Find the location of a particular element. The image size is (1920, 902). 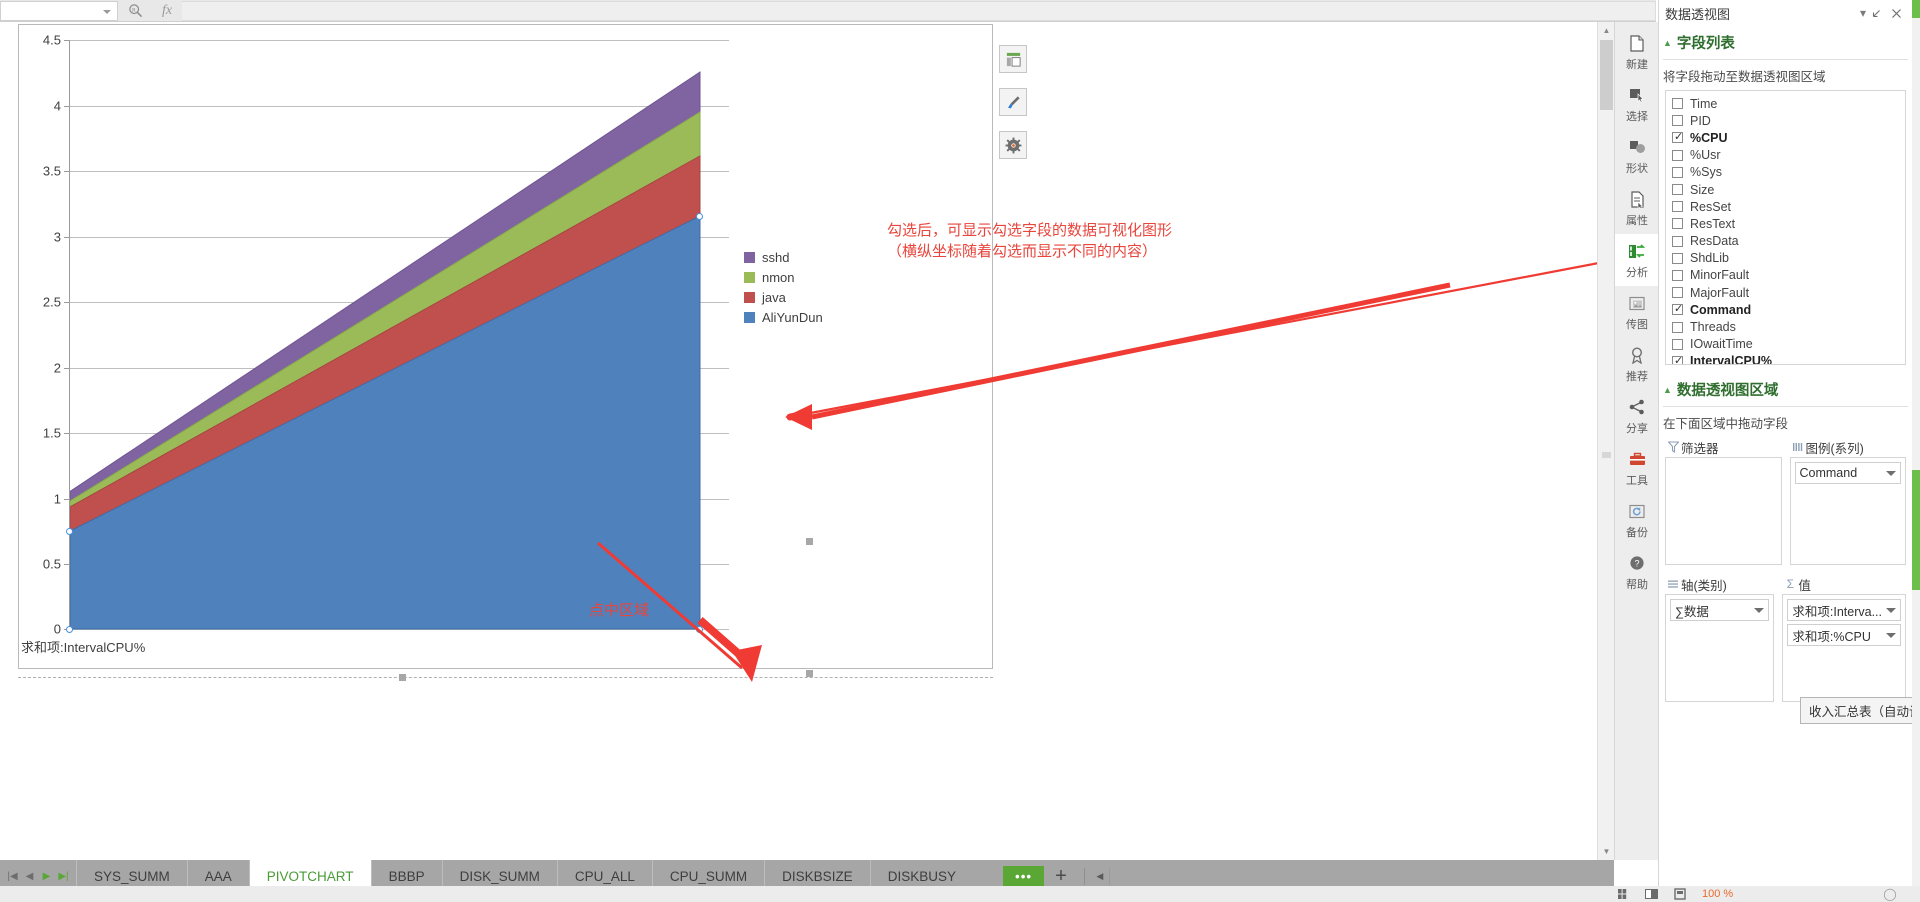

ribbon-item-new: 新建 is located at coordinates (1637, 52).